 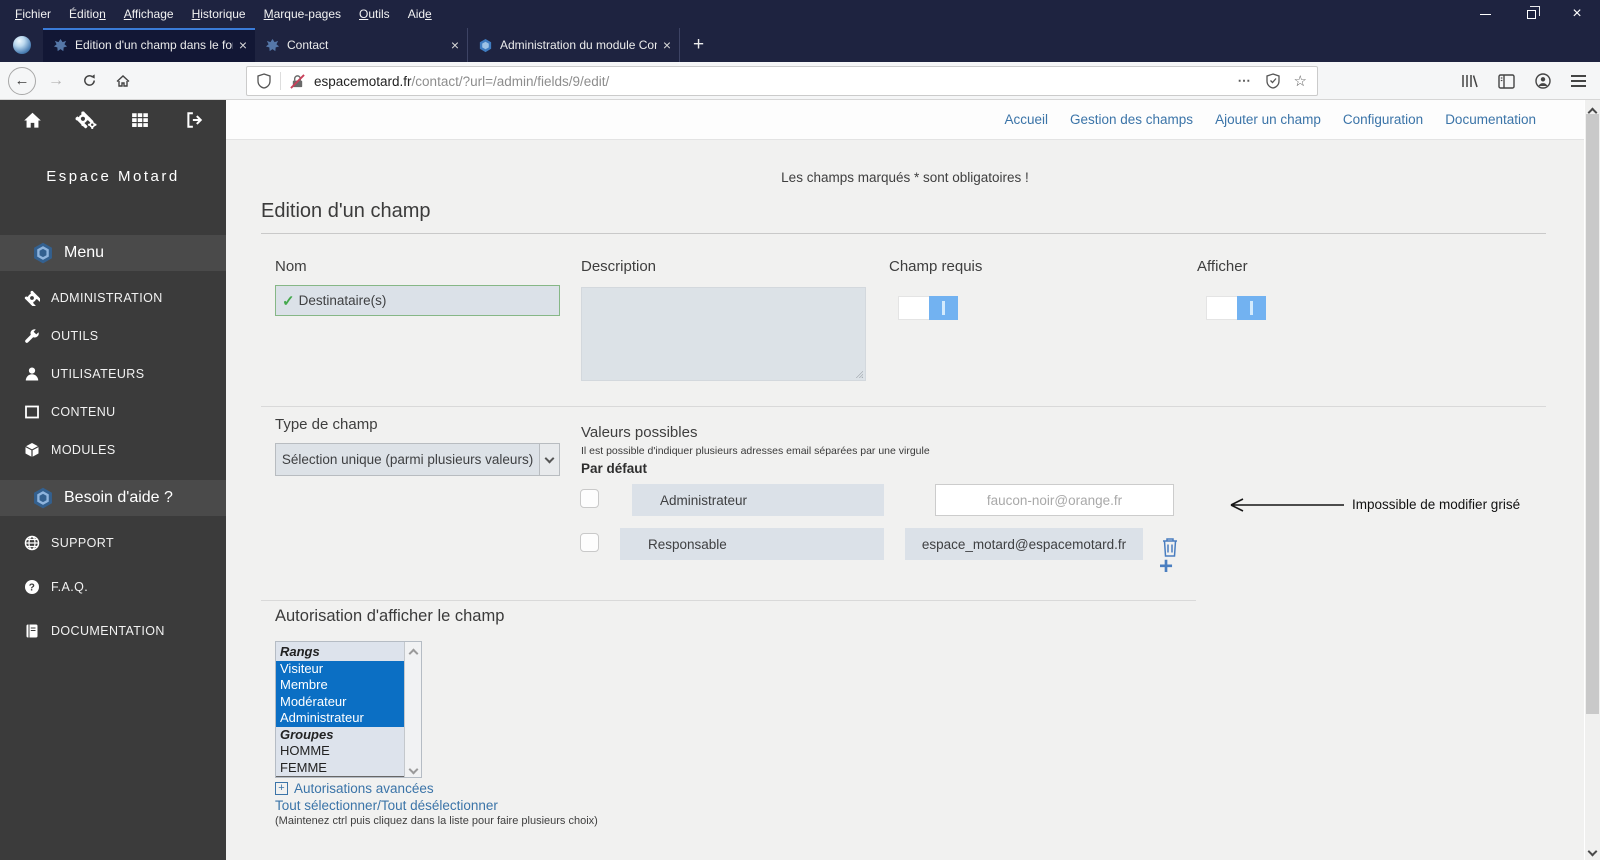 I want to click on sidebar-menu-label: Menu, so click(x=84, y=252).